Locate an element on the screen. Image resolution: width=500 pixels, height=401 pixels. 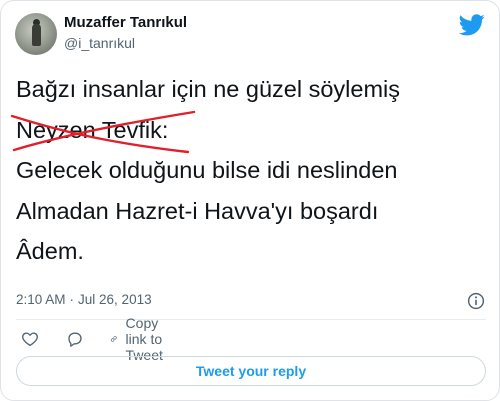
reply-icon is located at coordinates (75, 339).